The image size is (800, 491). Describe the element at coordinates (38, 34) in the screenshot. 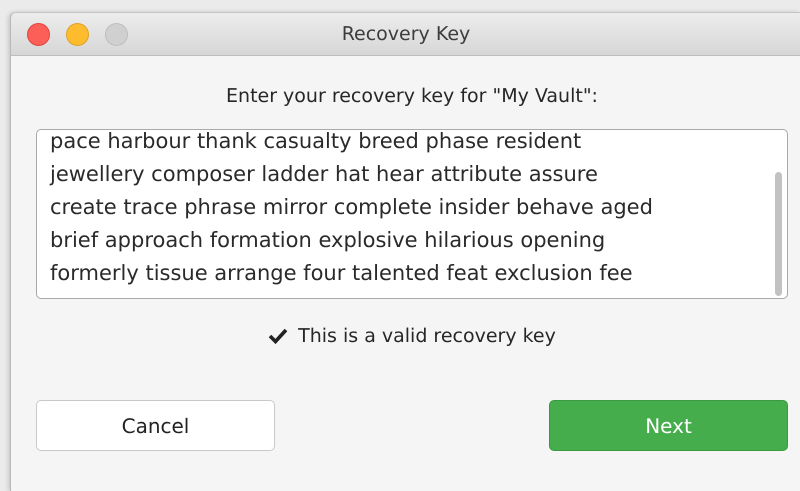

I see `close-button` at that location.